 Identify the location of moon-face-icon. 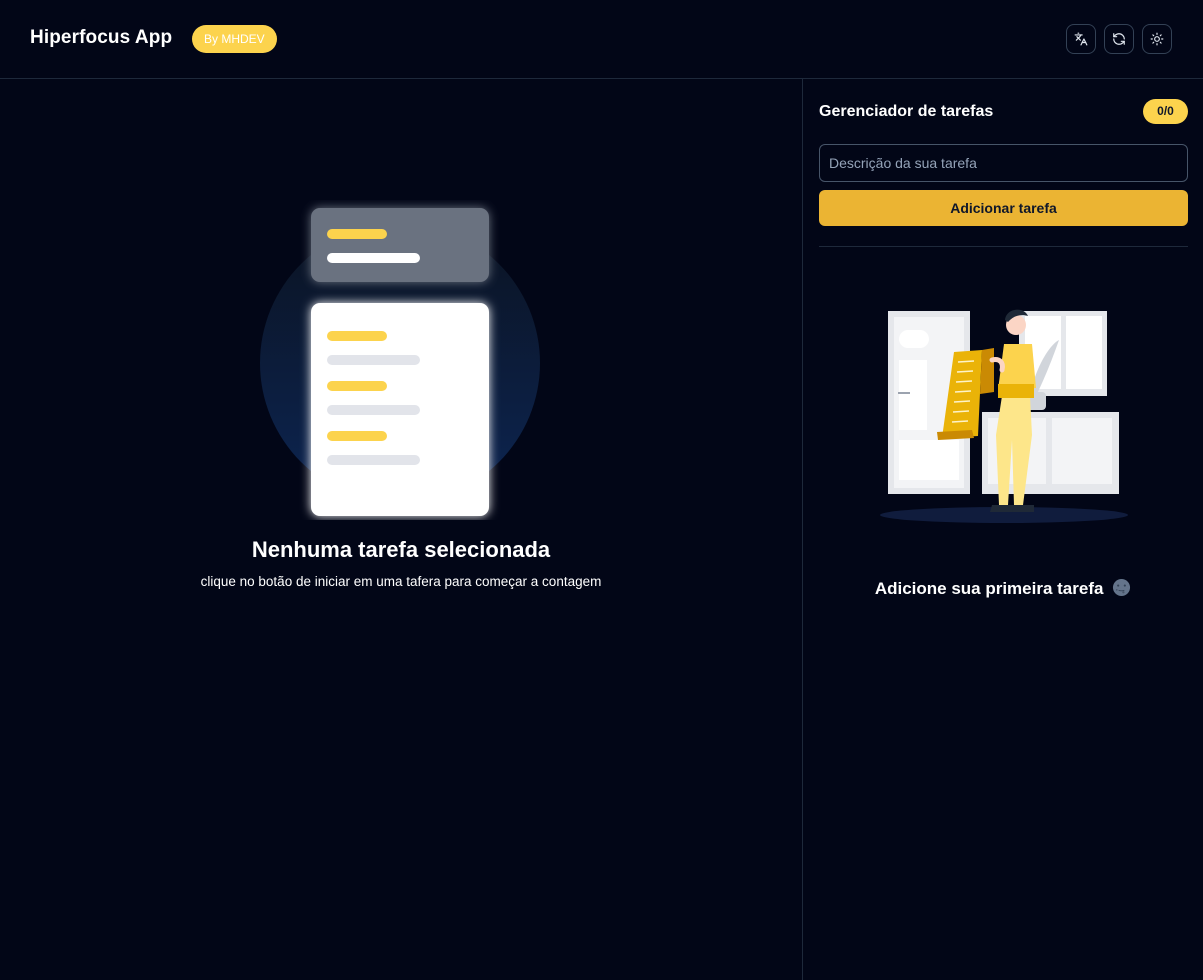
(1122, 587).